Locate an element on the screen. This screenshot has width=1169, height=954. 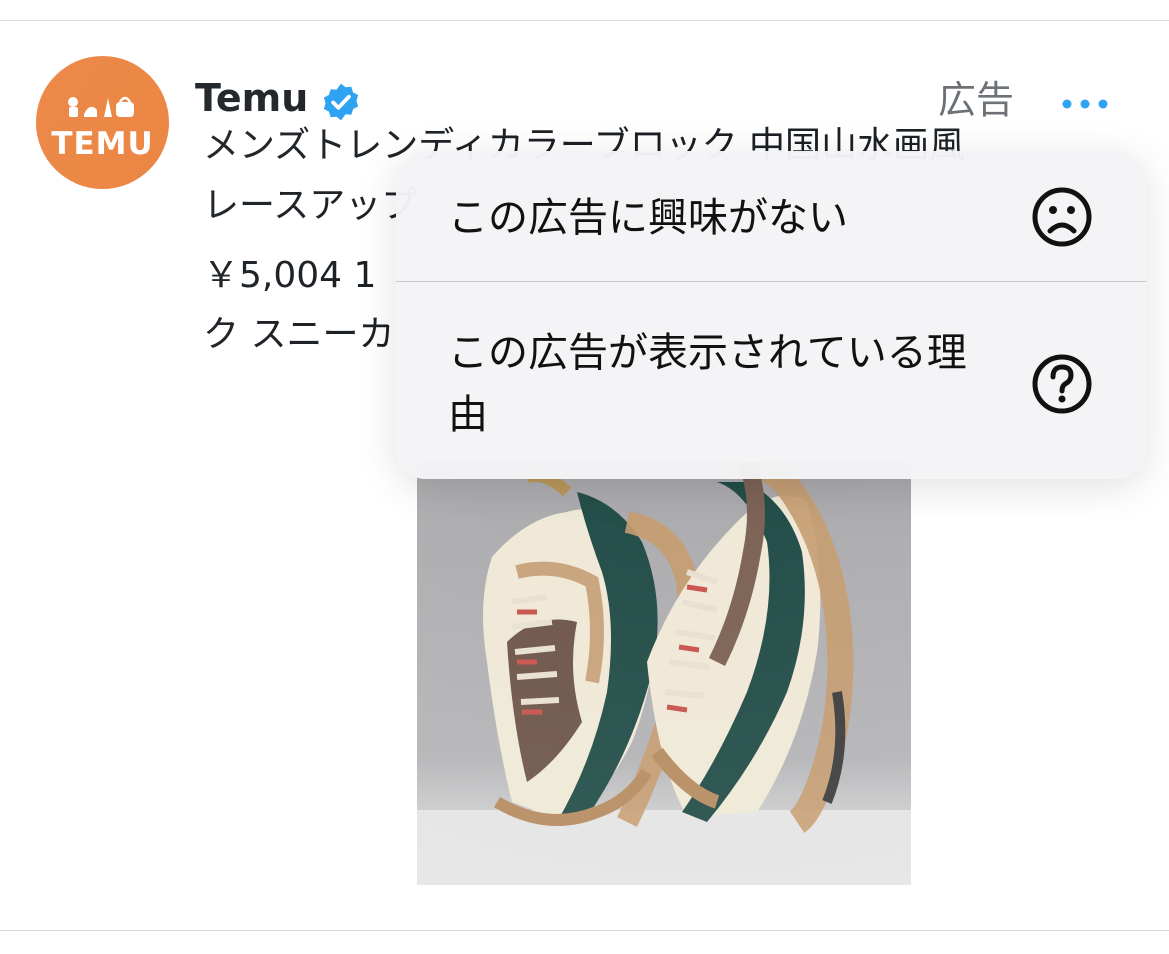
menu-item-label: この広告が表示されている理由 is located at coordinates (707, 384).